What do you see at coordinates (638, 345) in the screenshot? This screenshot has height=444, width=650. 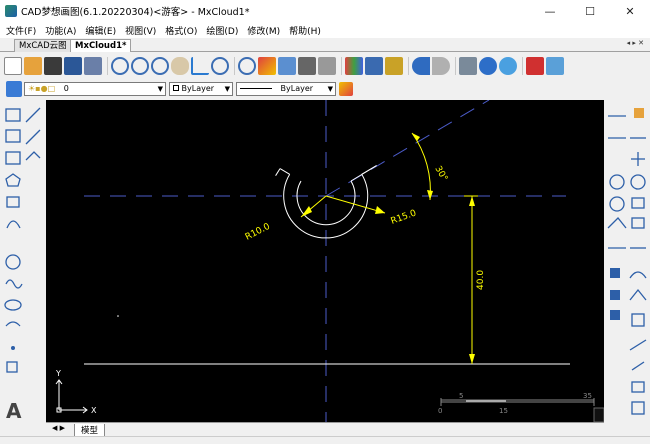 I see `lengthen-tool-icon` at bounding box center [638, 345].